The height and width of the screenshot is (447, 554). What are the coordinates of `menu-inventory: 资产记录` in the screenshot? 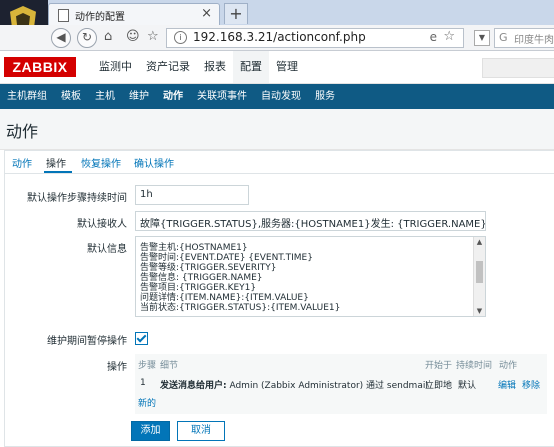 It's located at (168, 67).